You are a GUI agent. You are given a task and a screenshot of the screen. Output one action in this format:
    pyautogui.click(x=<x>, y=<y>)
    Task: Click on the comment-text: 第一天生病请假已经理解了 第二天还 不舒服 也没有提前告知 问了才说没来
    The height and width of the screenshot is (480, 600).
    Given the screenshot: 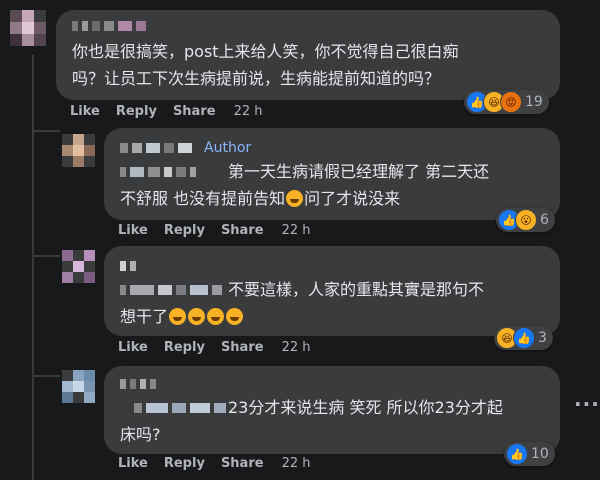 What is the action you would take?
    pyautogui.click(x=305, y=185)
    